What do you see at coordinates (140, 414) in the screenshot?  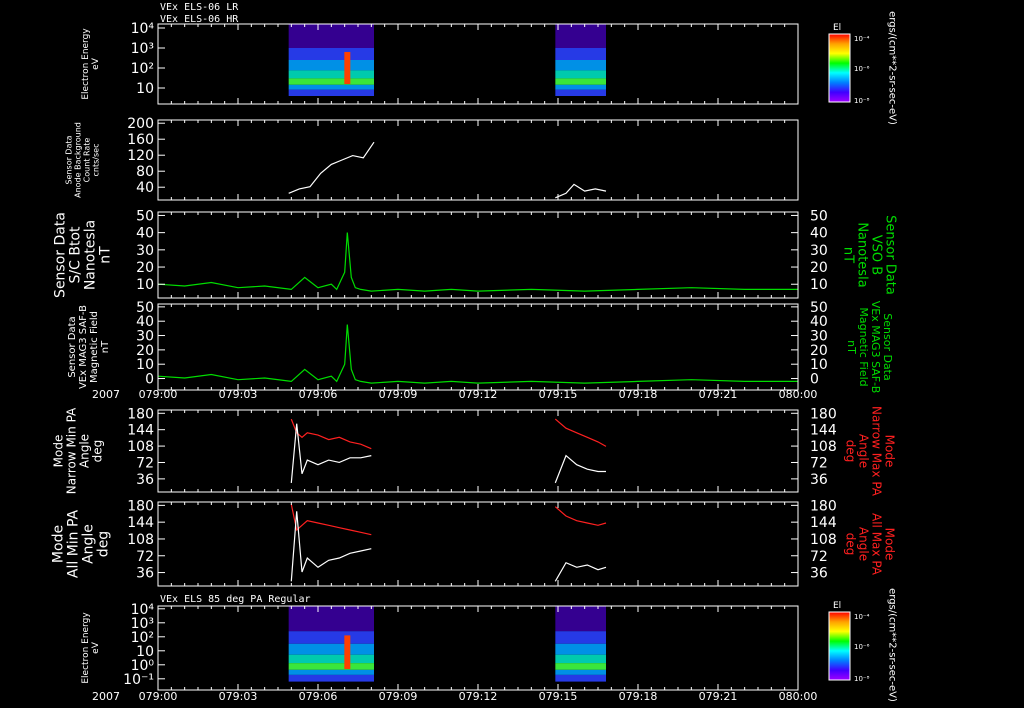 I see `p5-ytick-label: 180` at bounding box center [140, 414].